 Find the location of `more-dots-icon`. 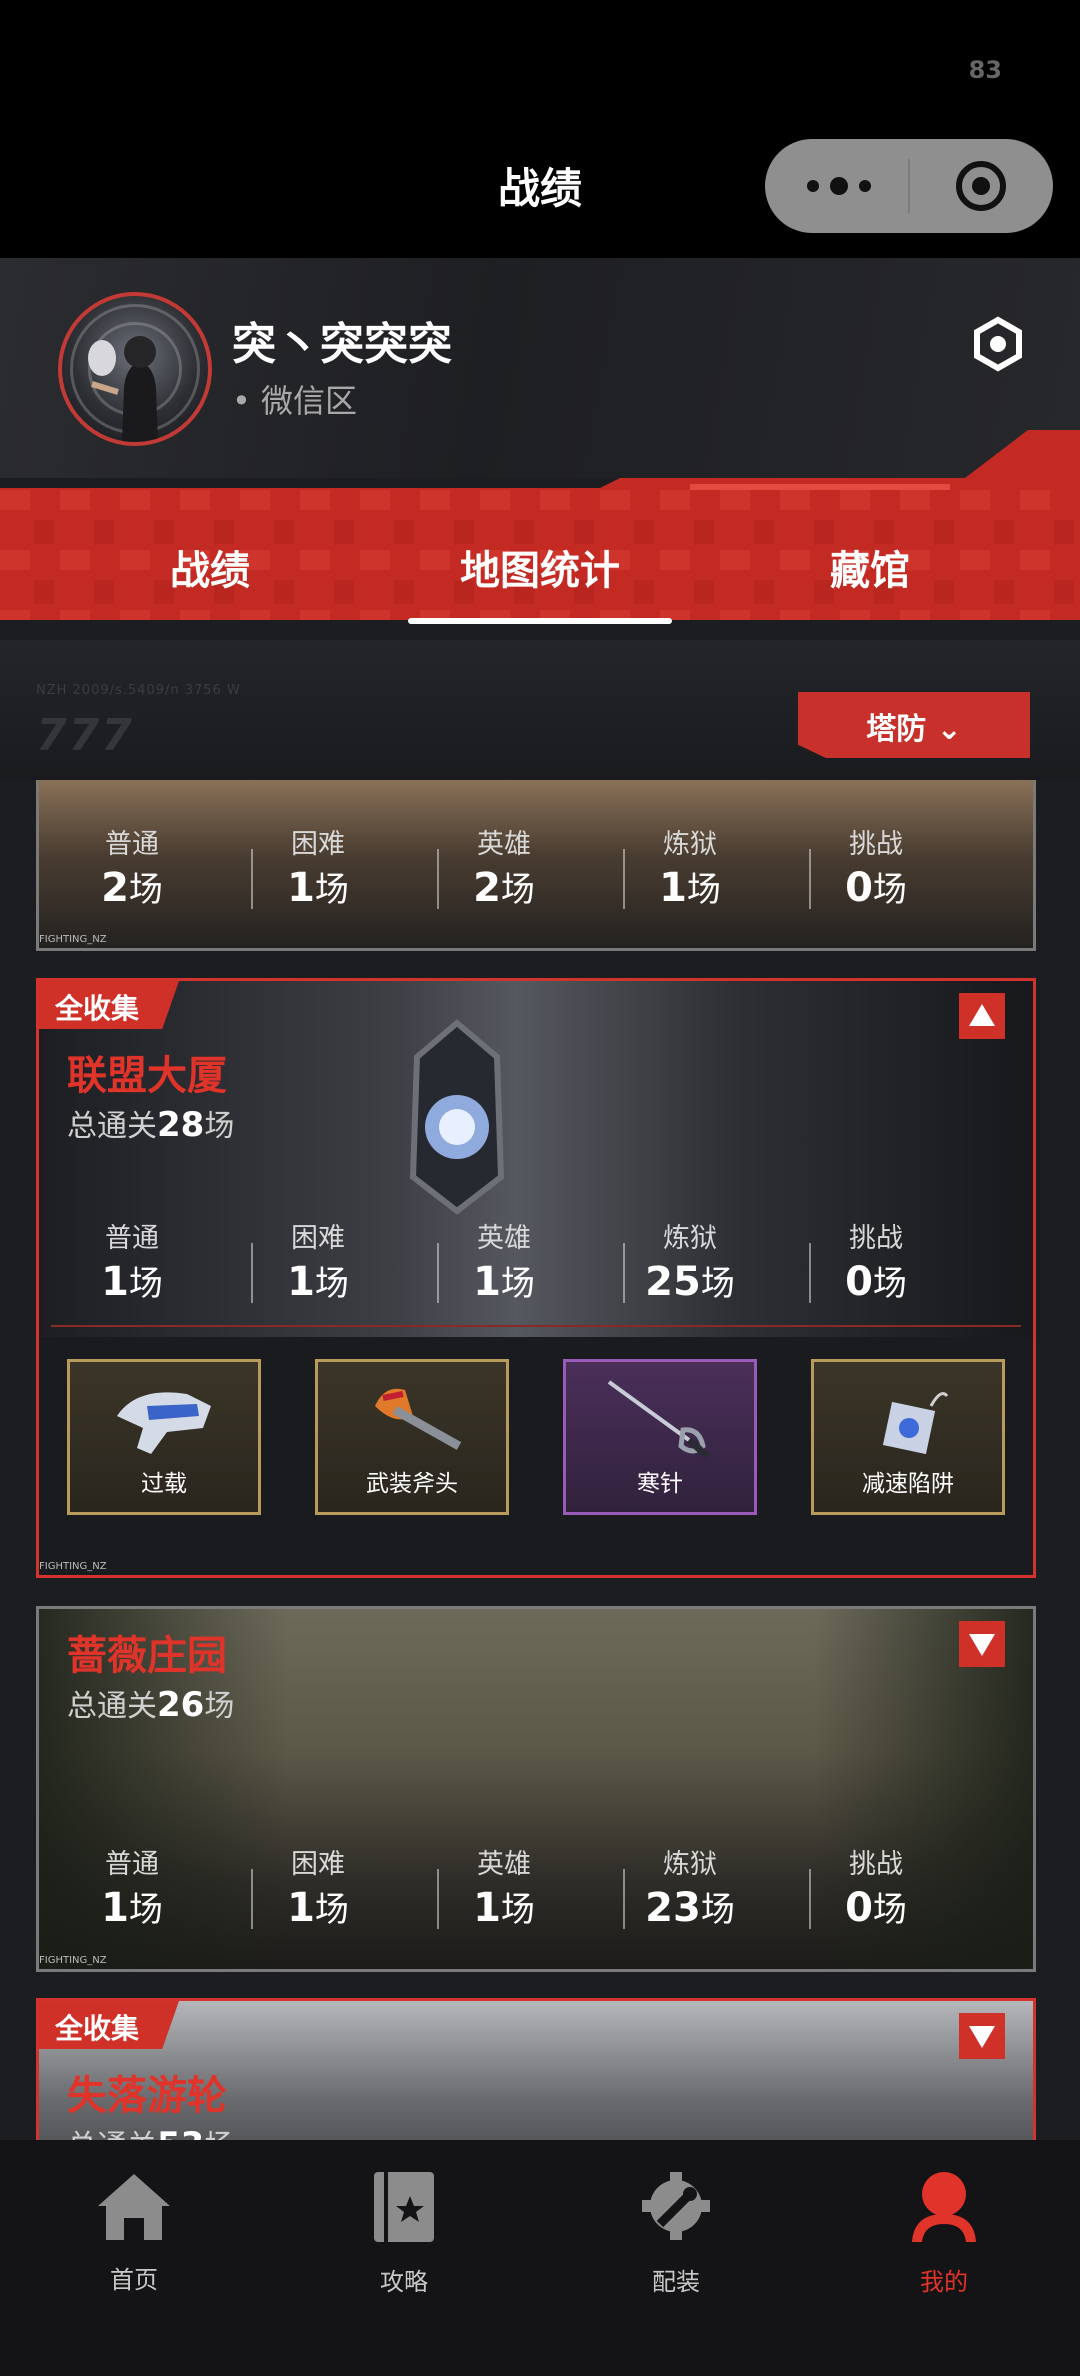

more-dots-icon is located at coordinates (839, 186).